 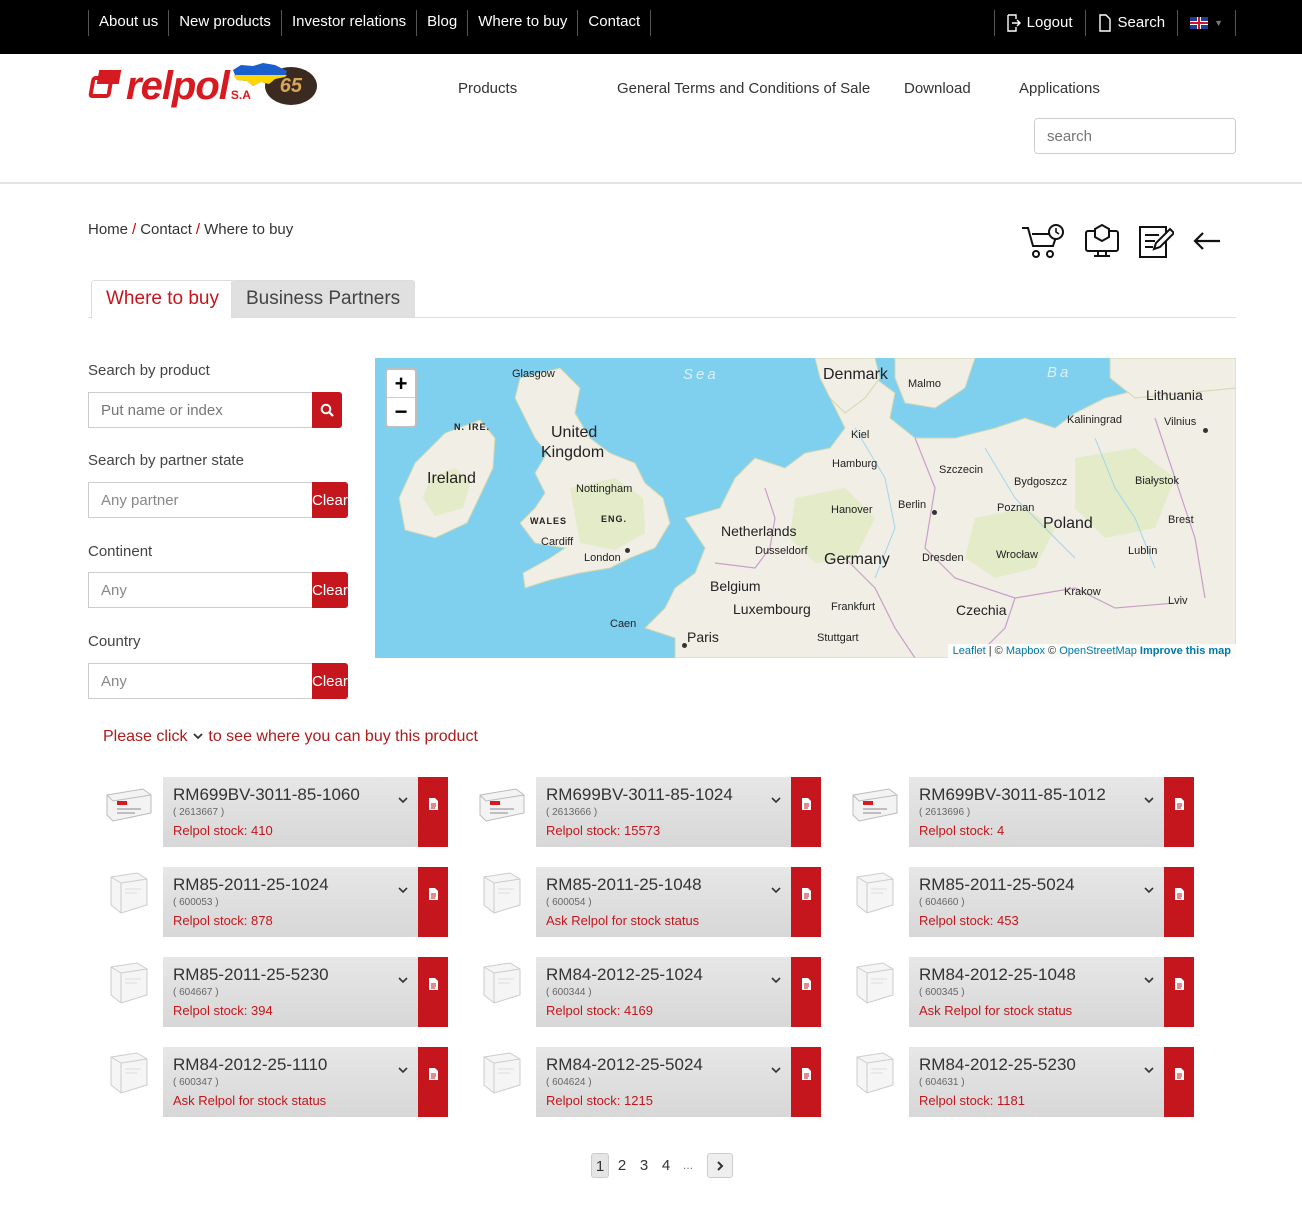 I want to click on product-stock: Relpol stock: 1181, so click(x=972, y=1100).